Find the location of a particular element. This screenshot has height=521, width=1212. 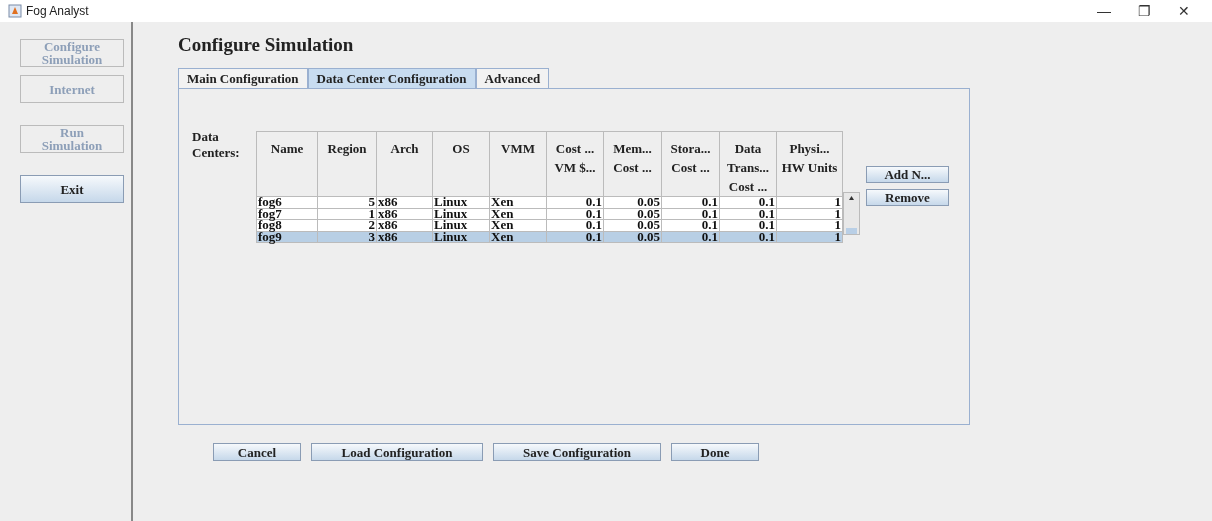

app-icon is located at coordinates (15, 11).